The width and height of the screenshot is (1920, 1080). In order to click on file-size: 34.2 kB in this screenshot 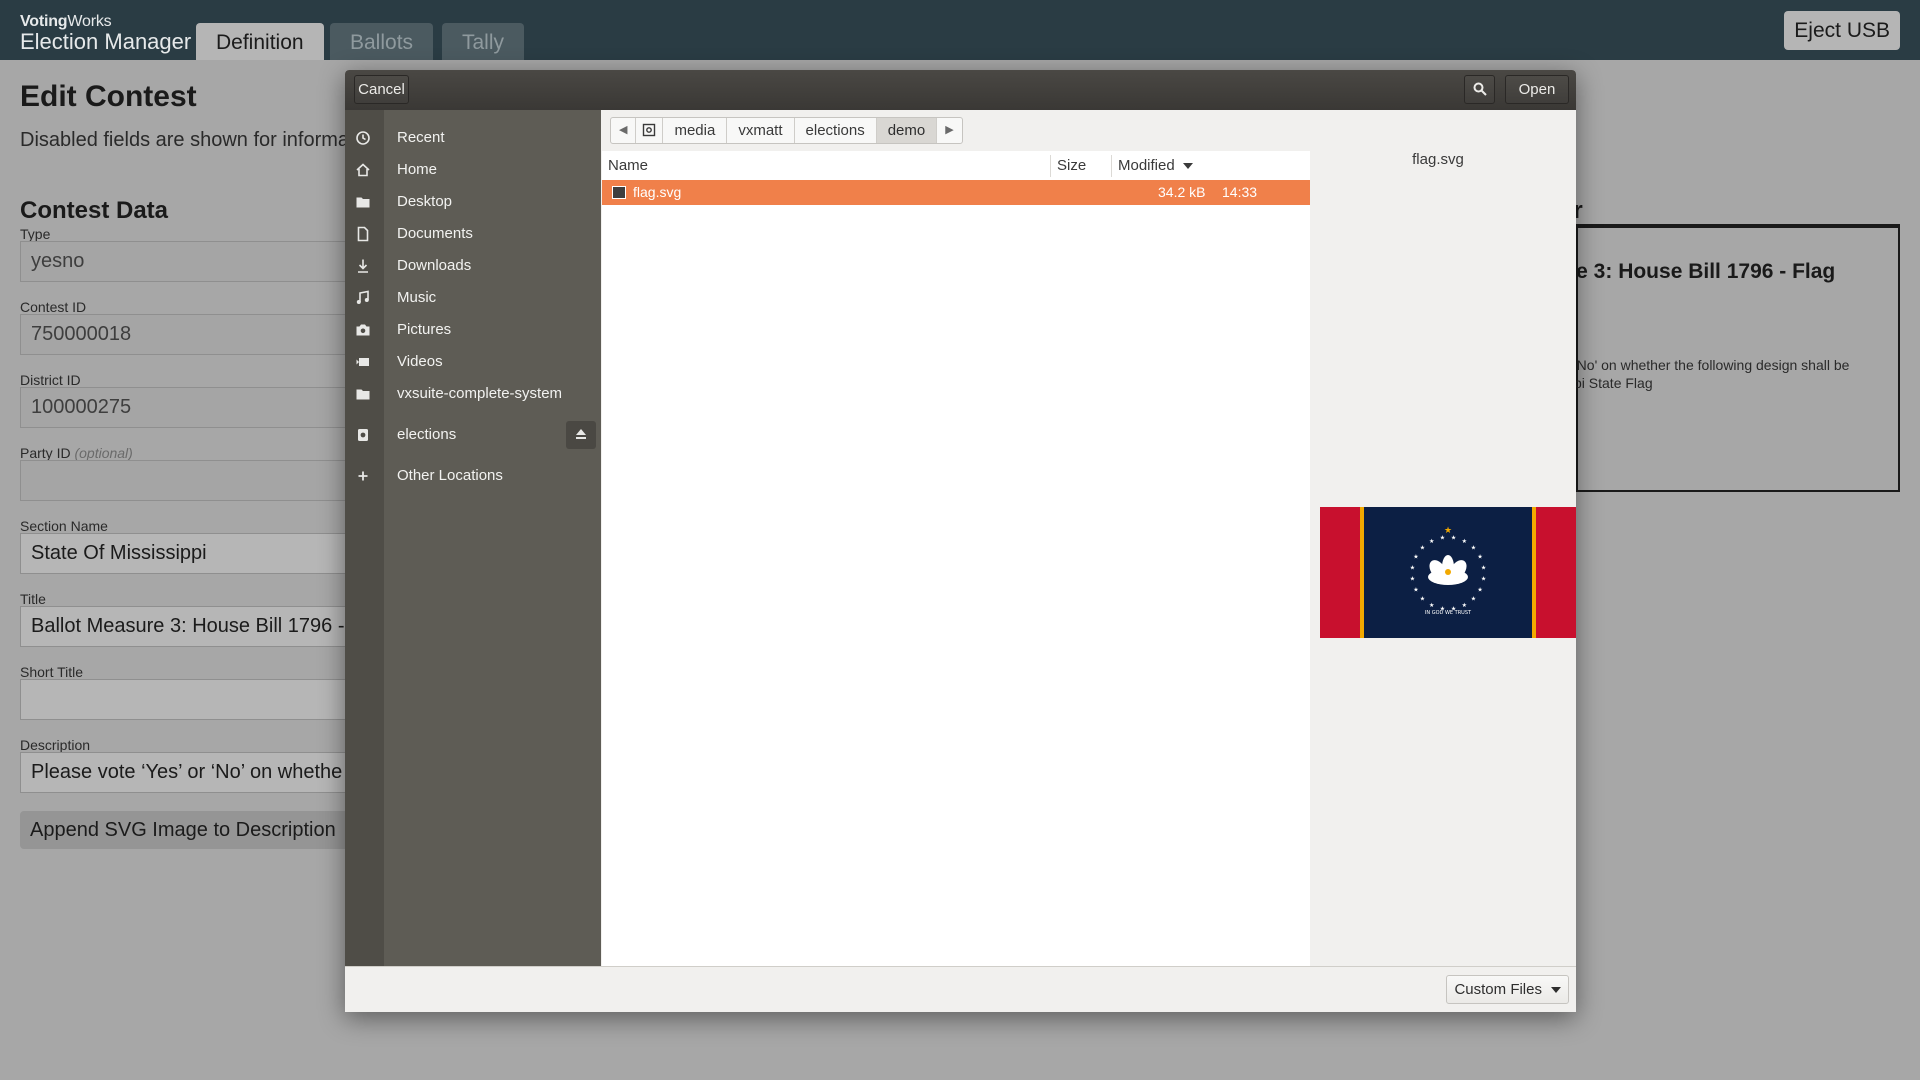, I will do `click(1182, 192)`.